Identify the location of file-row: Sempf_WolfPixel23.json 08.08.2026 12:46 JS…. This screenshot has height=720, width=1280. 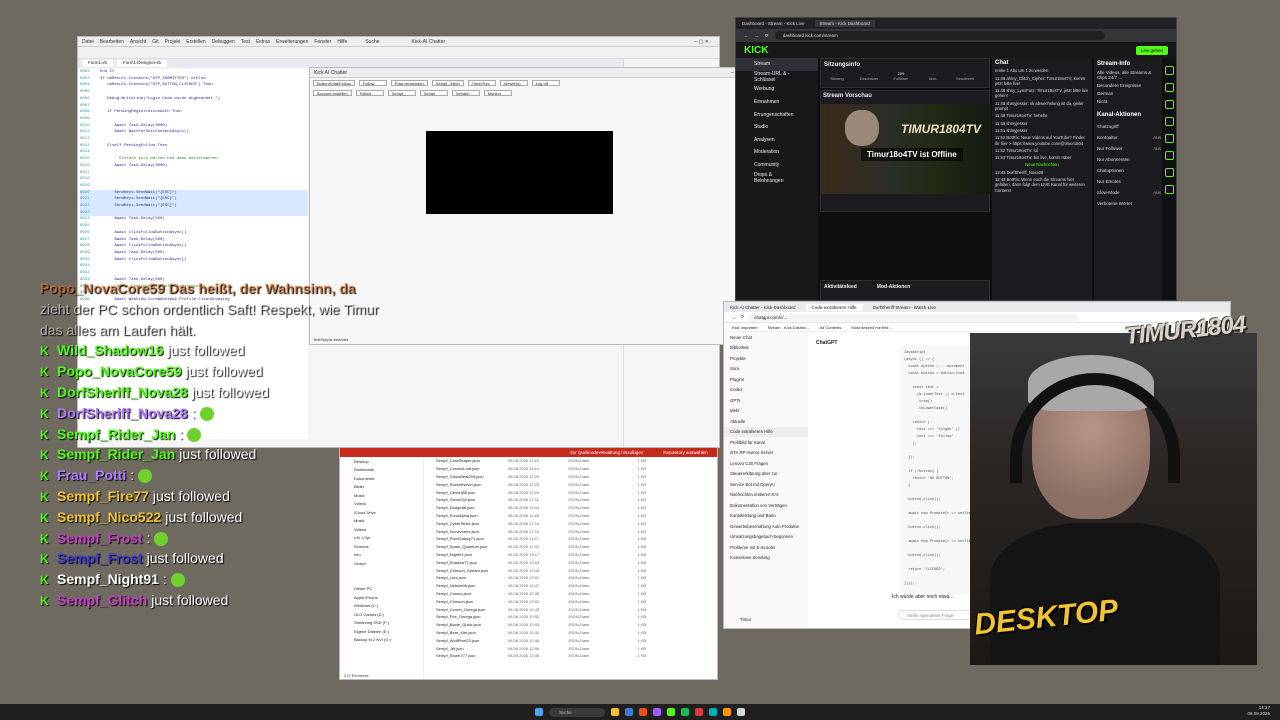
(572, 640).